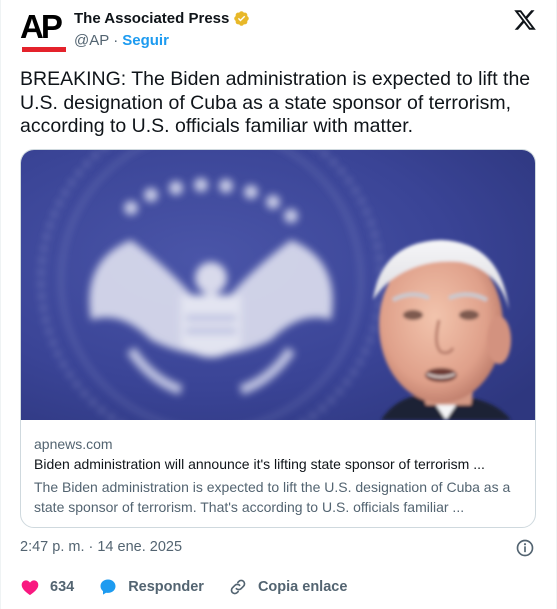 This screenshot has height=609, width=557. What do you see at coordinates (525, 548) in the screenshot?
I see `info-icon` at bounding box center [525, 548].